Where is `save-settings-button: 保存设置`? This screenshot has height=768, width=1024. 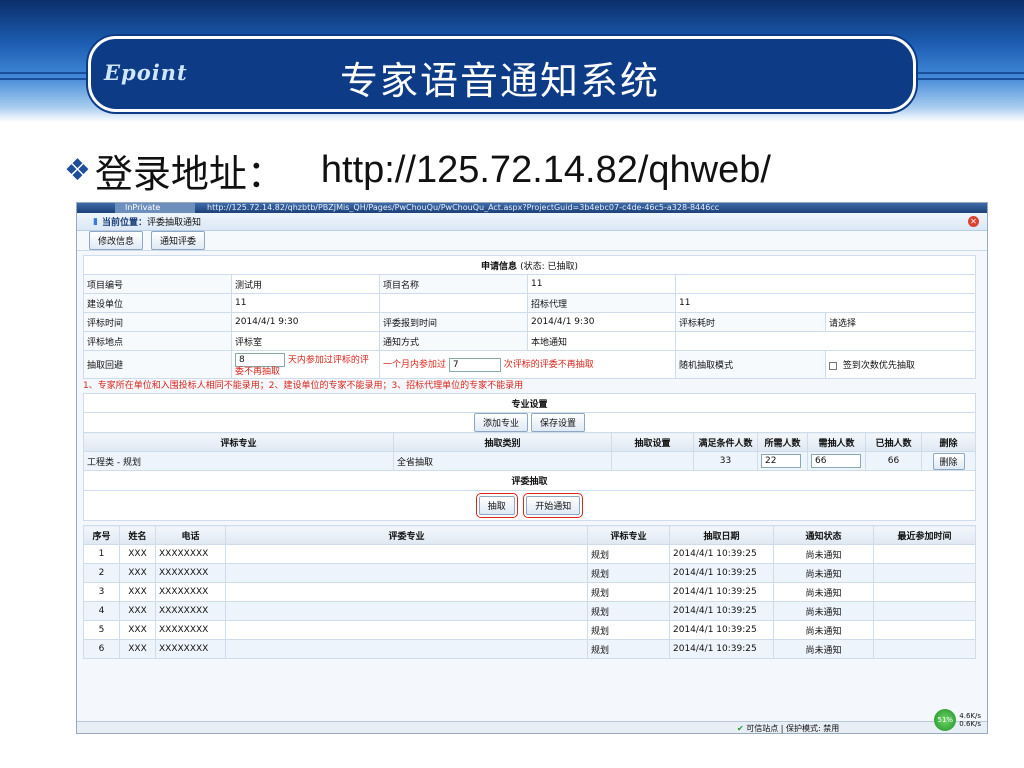
save-settings-button: 保存设置 is located at coordinates (557, 422).